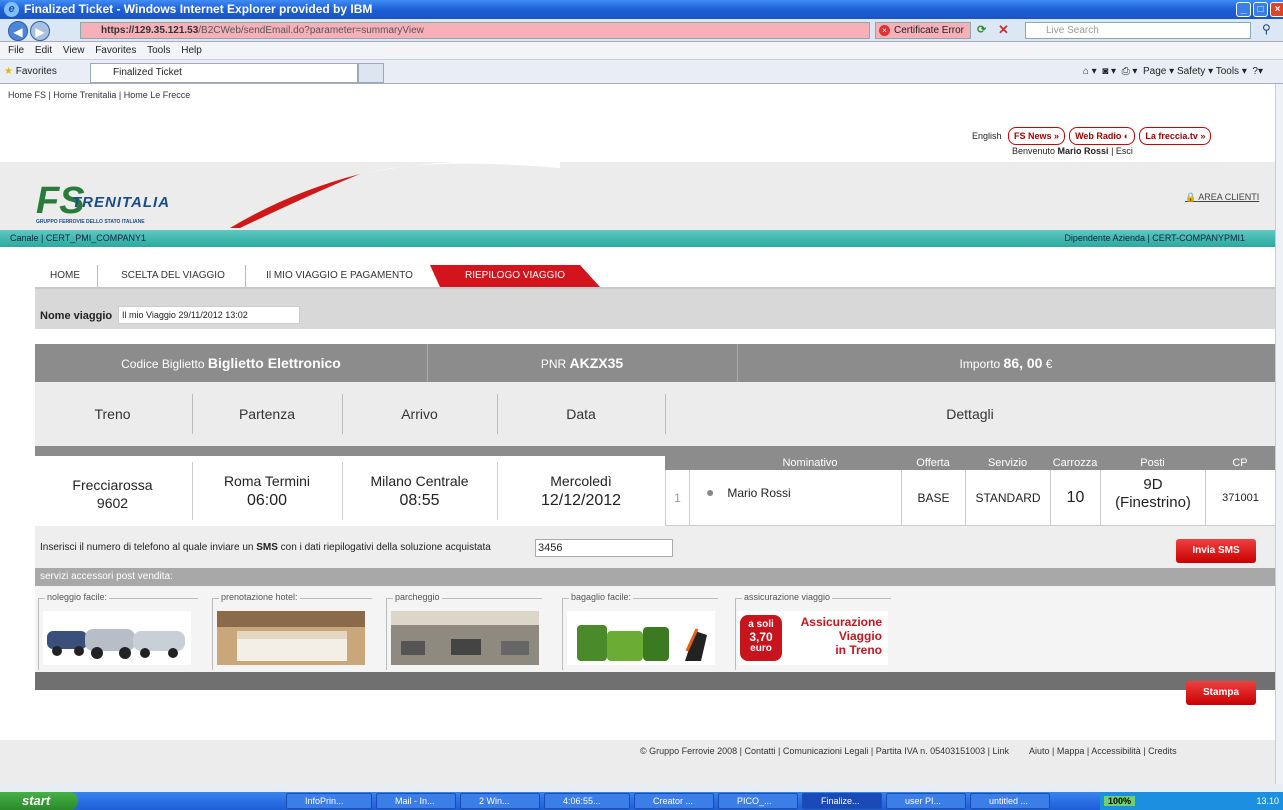  I want to click on parking-image, so click(465, 638).